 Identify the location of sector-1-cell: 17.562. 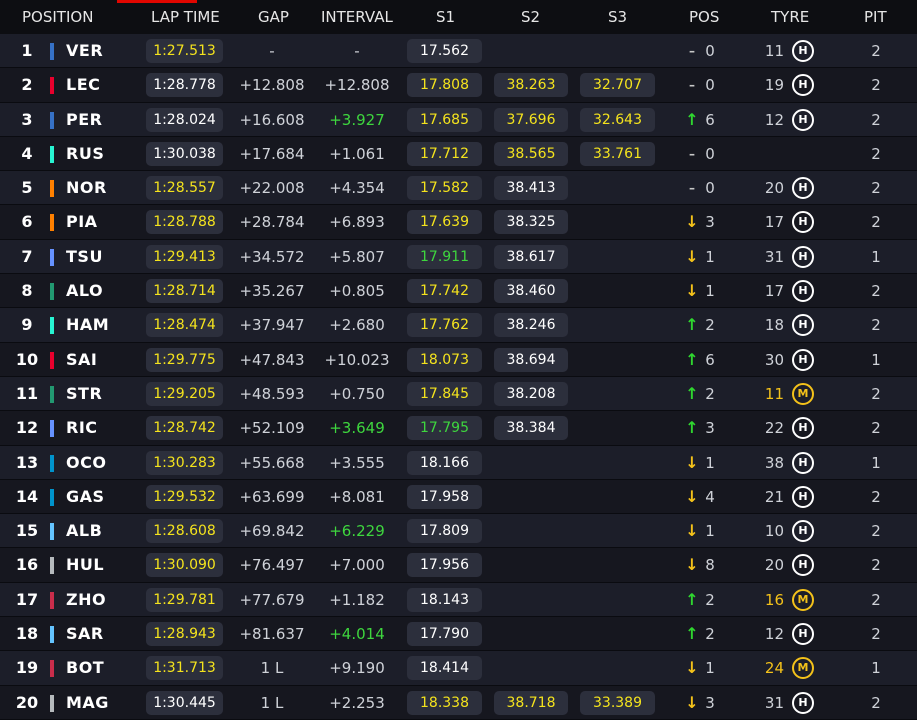
(444, 51).